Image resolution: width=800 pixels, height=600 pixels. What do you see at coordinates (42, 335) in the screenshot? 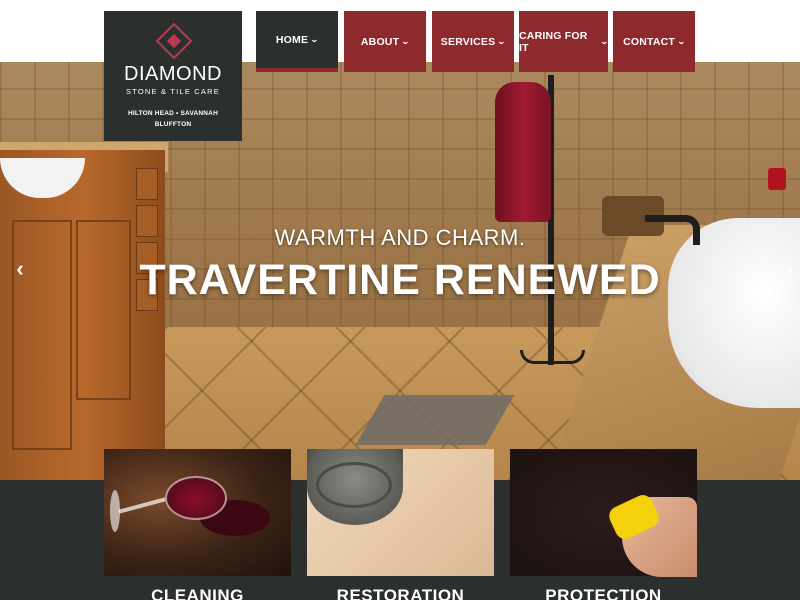
I see `hero-cabinet-door` at bounding box center [42, 335].